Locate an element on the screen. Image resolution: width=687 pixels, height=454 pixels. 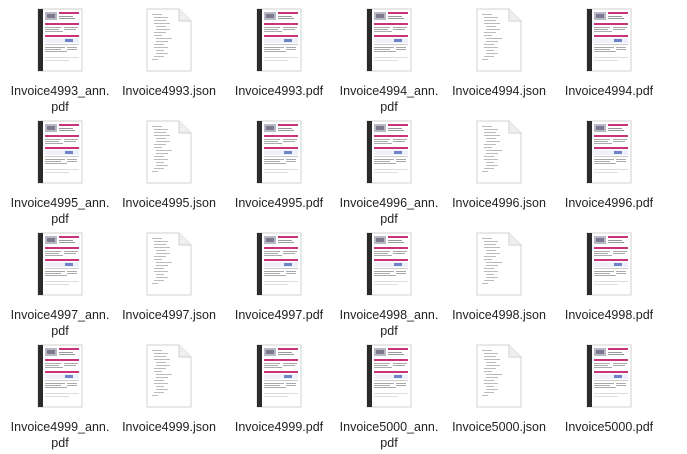
file-item: Invoice4996.json is located at coordinates (499, 165).